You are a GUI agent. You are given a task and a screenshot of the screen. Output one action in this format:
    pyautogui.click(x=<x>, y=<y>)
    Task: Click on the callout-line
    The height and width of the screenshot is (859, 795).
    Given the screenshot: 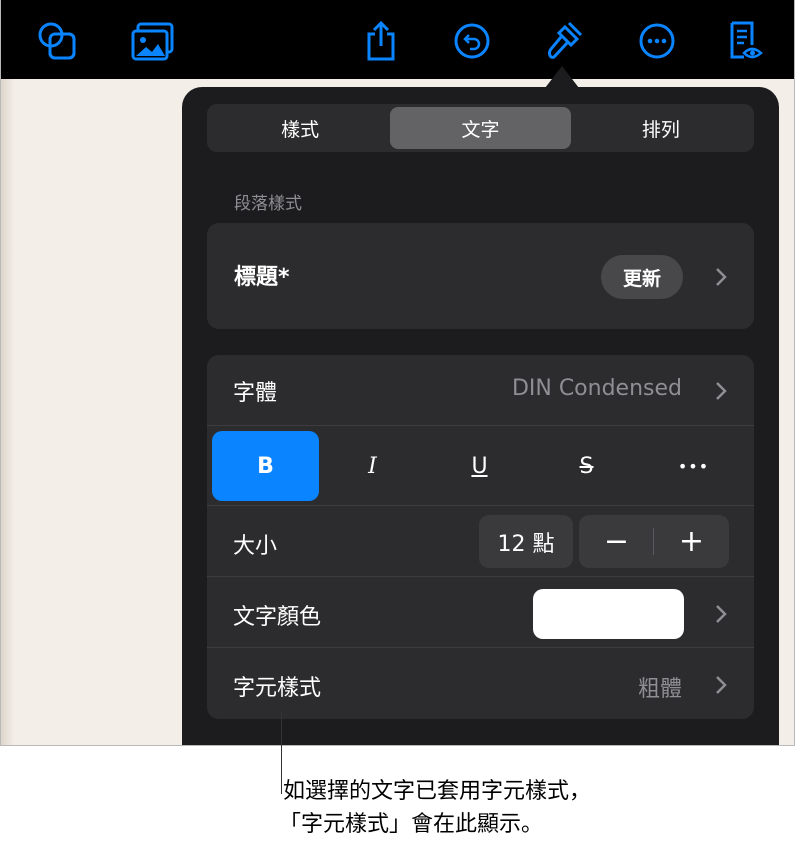 What is the action you would take?
    pyautogui.click(x=281, y=753)
    